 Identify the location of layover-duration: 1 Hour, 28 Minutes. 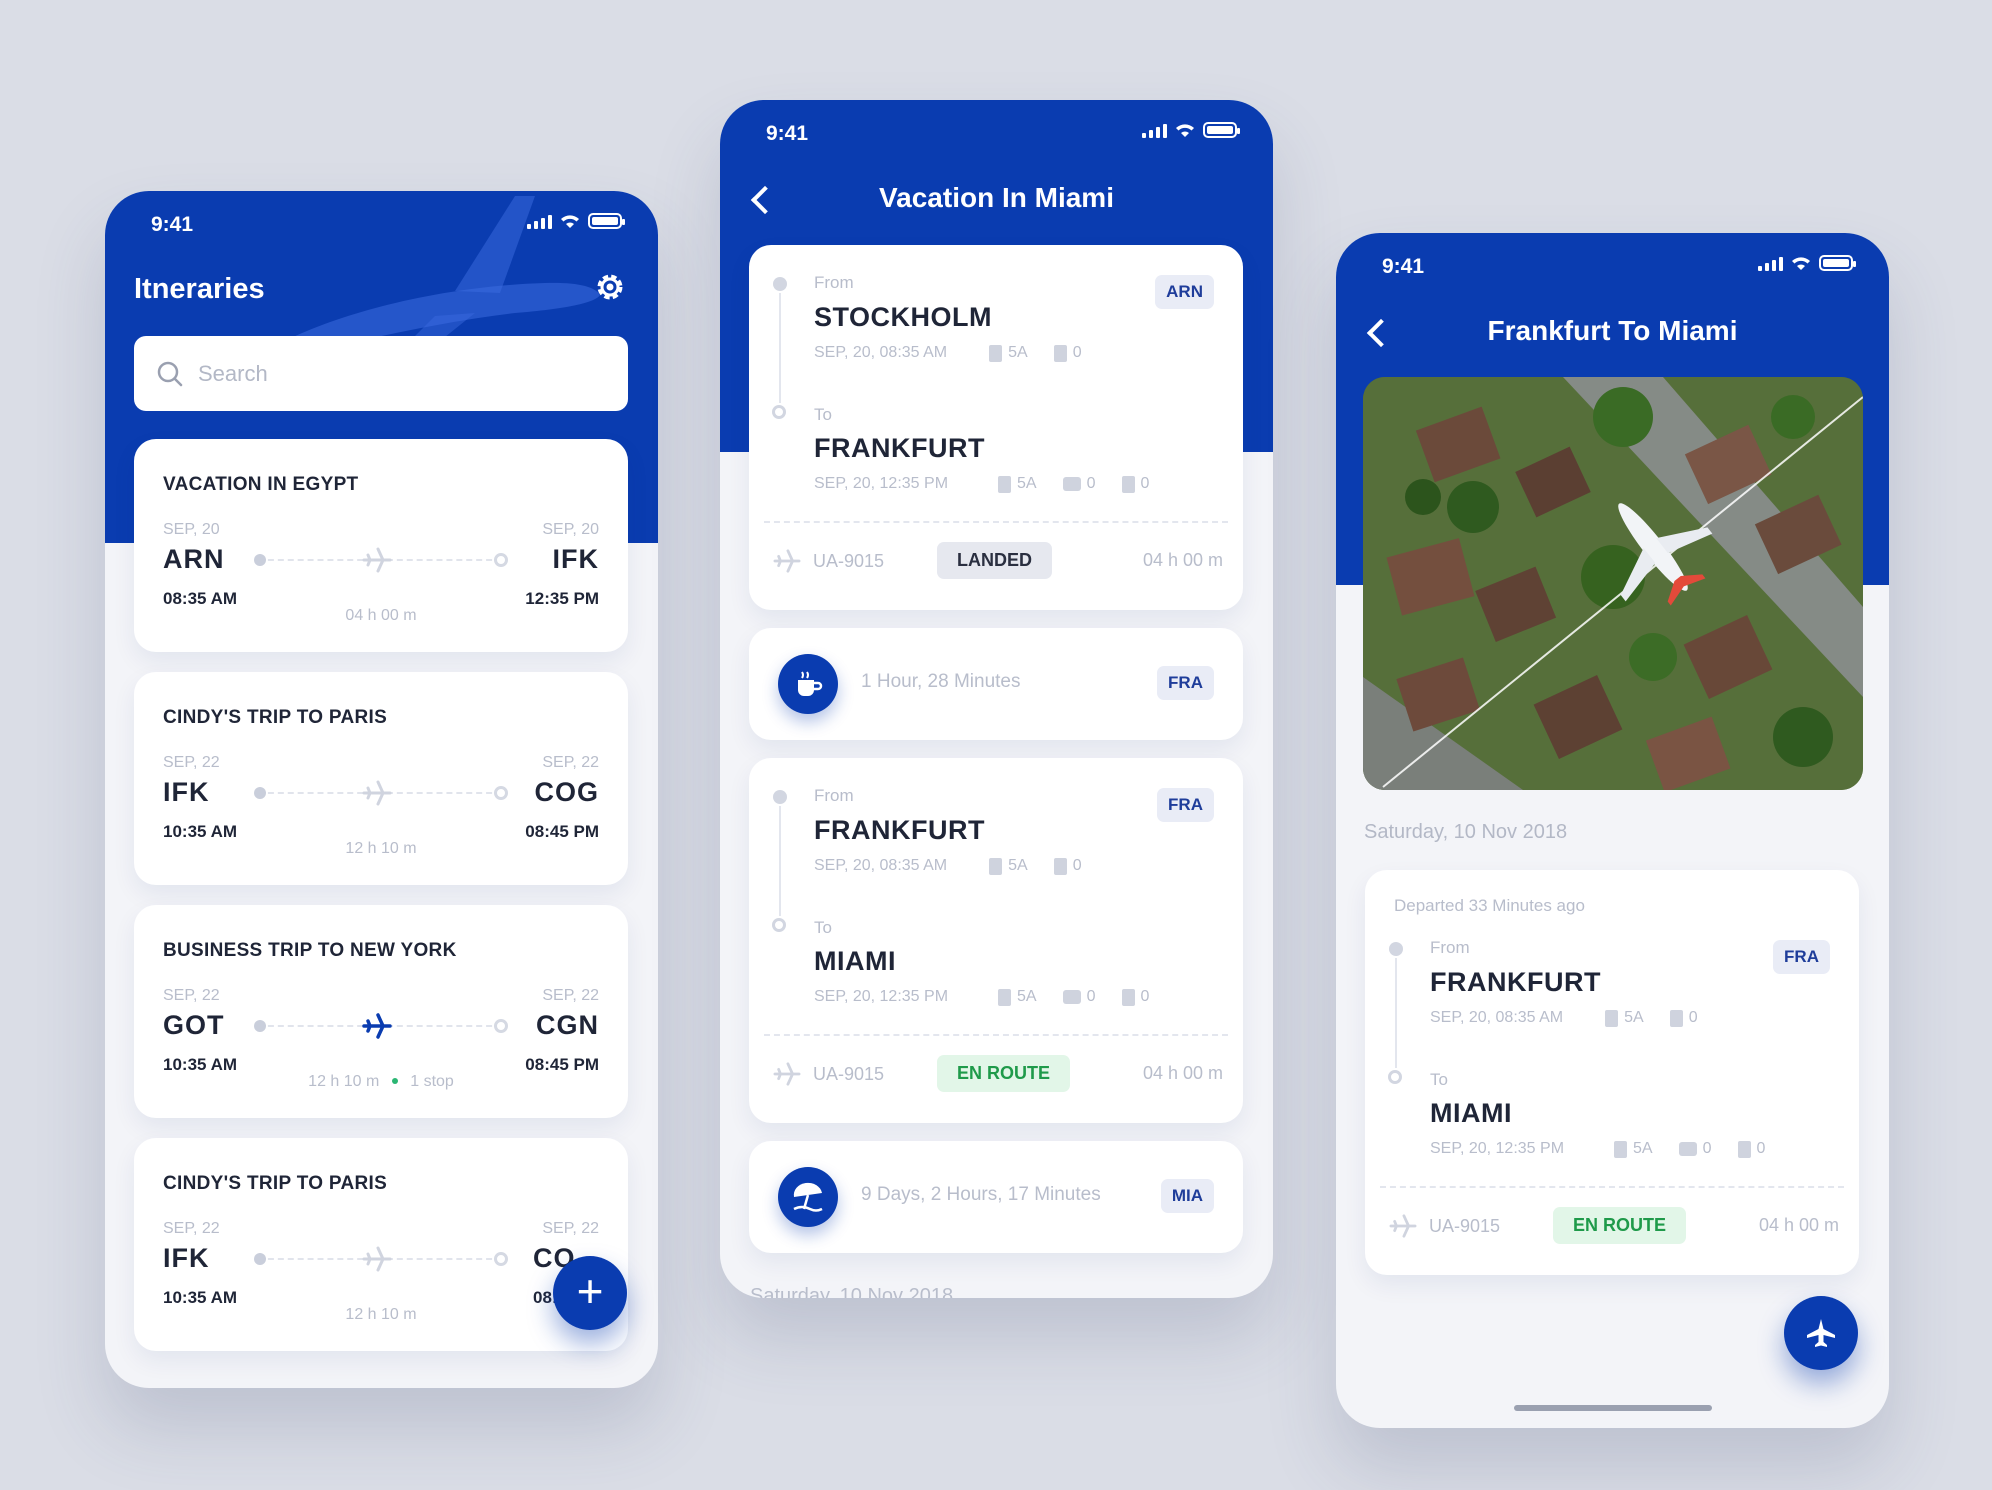
(941, 681).